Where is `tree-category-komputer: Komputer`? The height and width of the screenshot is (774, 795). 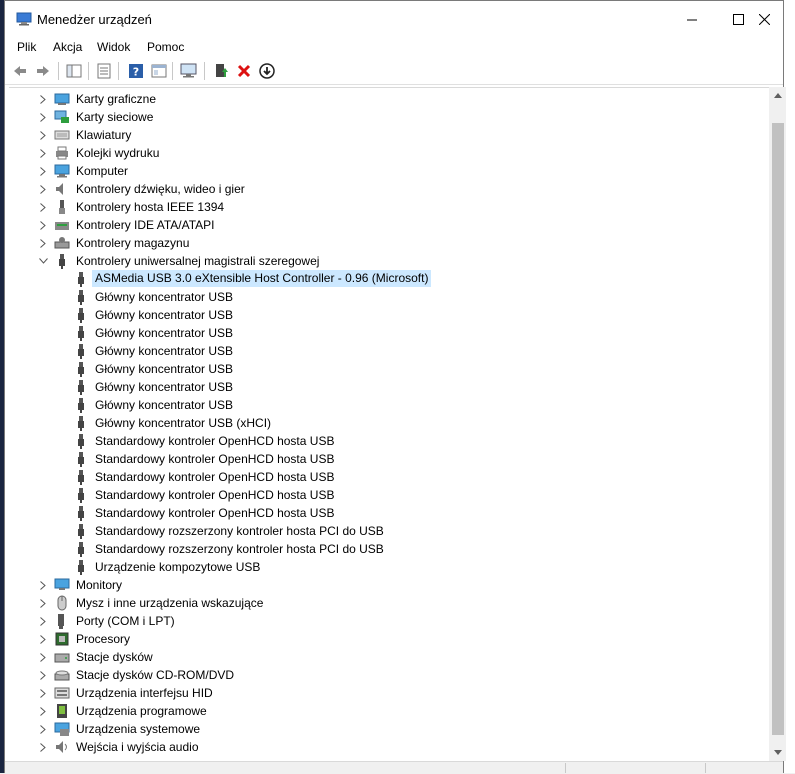
tree-category-komputer: Komputer is located at coordinates (389, 171).